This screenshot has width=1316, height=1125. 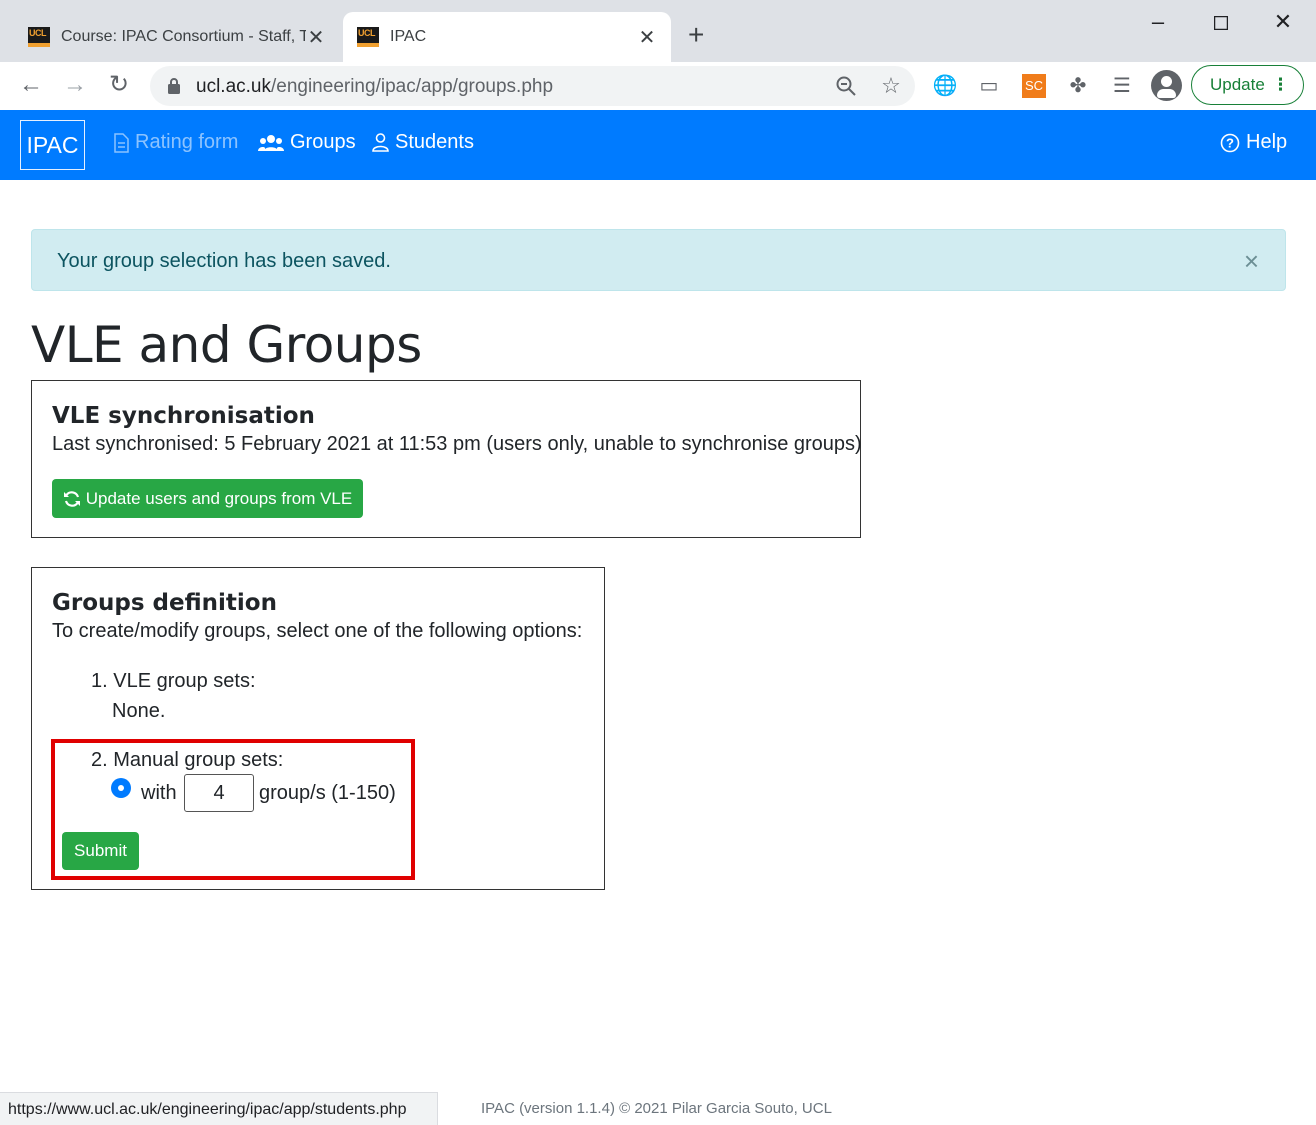 What do you see at coordinates (207, 498) in the screenshot?
I see `update-from-vle-button: Update users and groups from VLE` at bounding box center [207, 498].